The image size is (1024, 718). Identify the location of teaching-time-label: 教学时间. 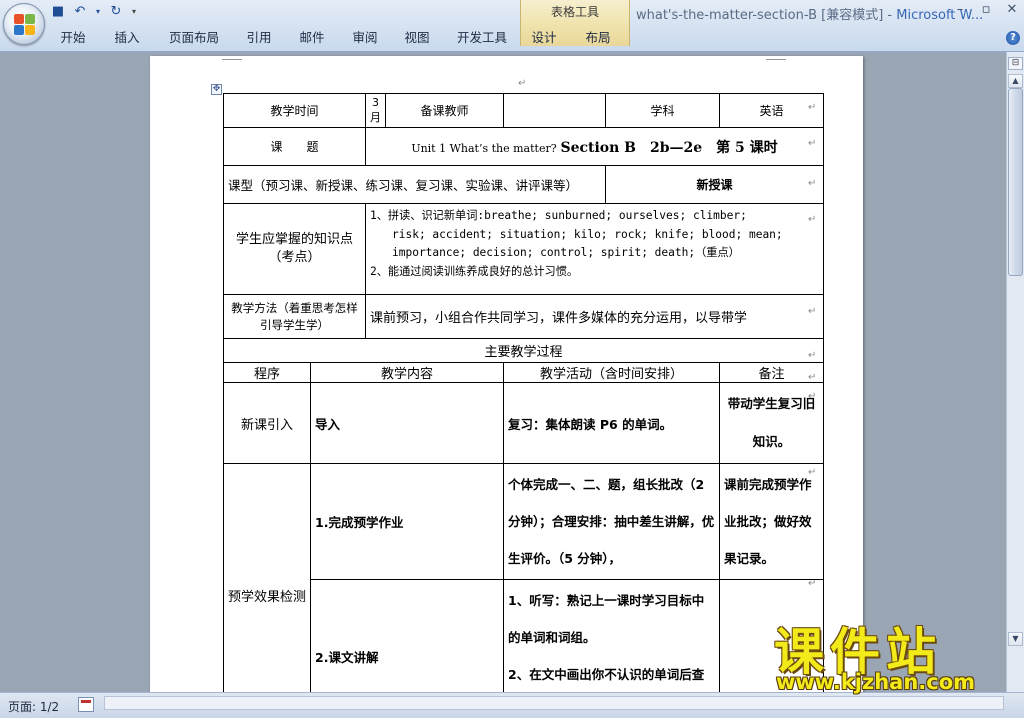
(294, 110).